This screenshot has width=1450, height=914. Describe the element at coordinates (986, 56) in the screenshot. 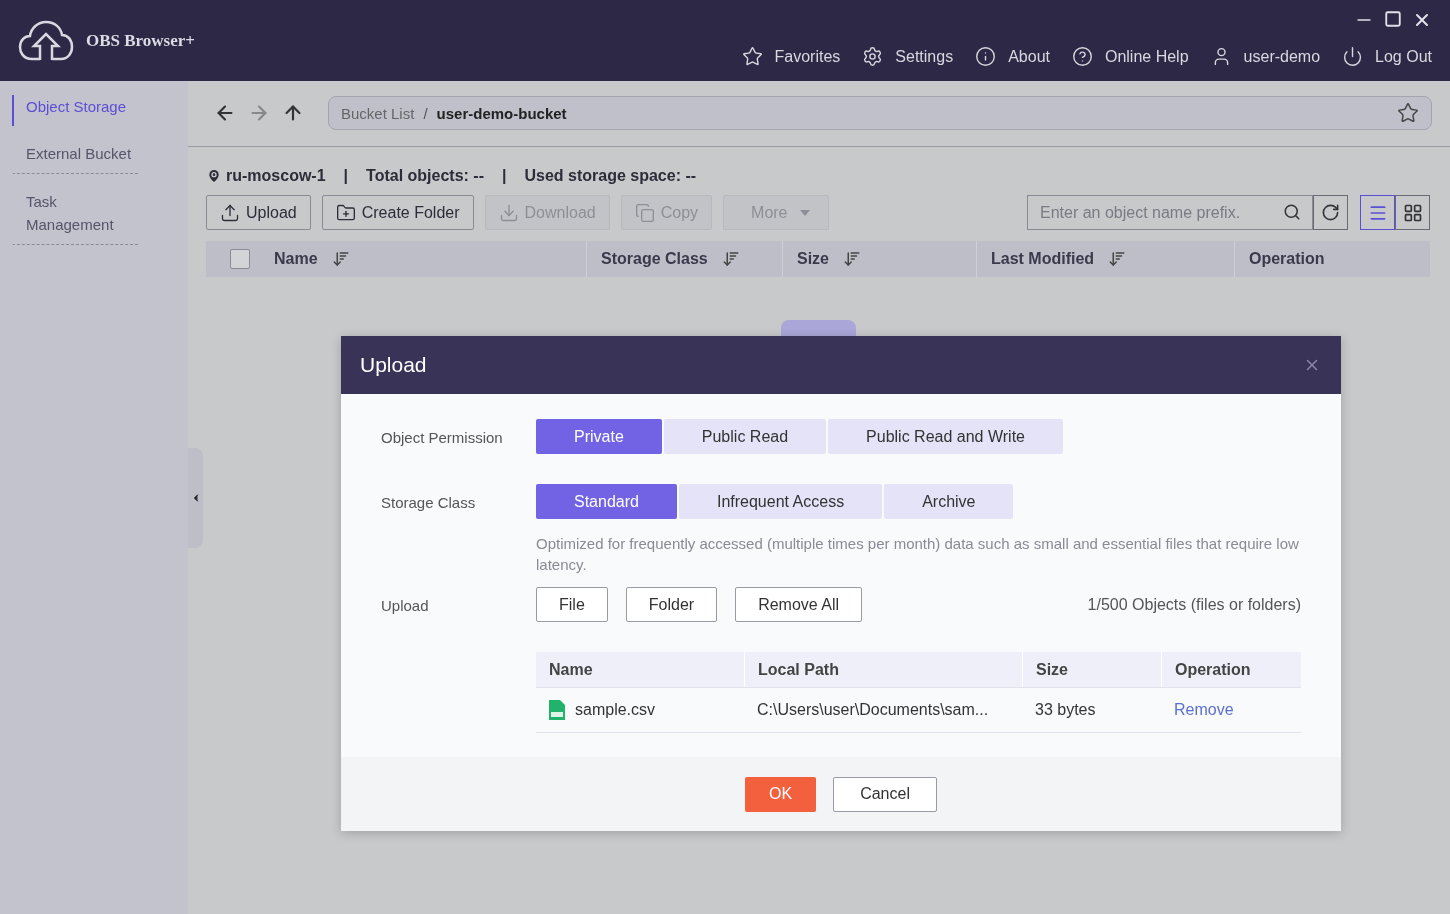

I see `info-icon` at that location.